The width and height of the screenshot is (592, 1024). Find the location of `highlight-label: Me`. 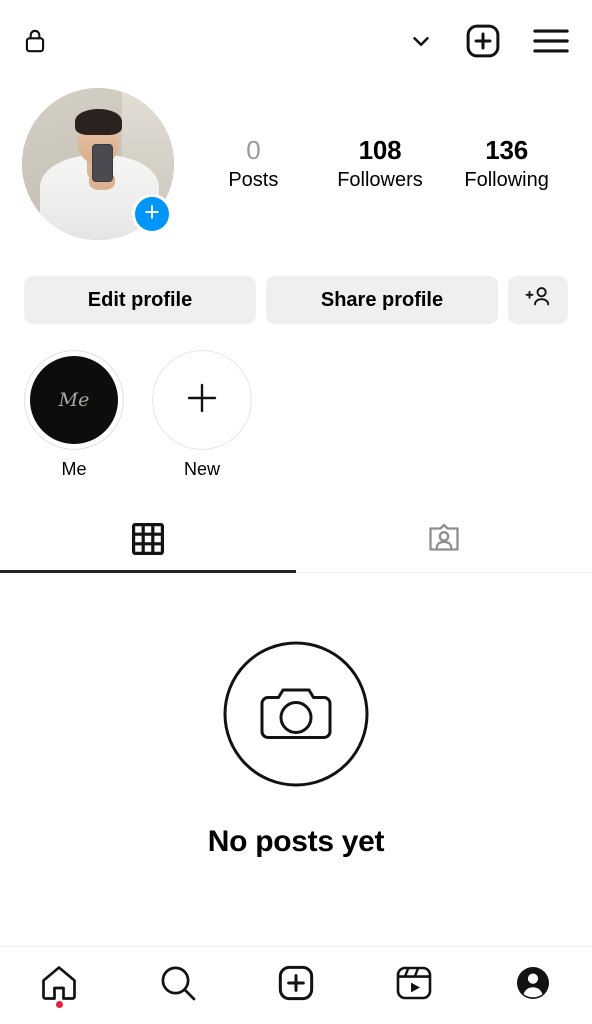

highlight-label: Me is located at coordinates (74, 469).